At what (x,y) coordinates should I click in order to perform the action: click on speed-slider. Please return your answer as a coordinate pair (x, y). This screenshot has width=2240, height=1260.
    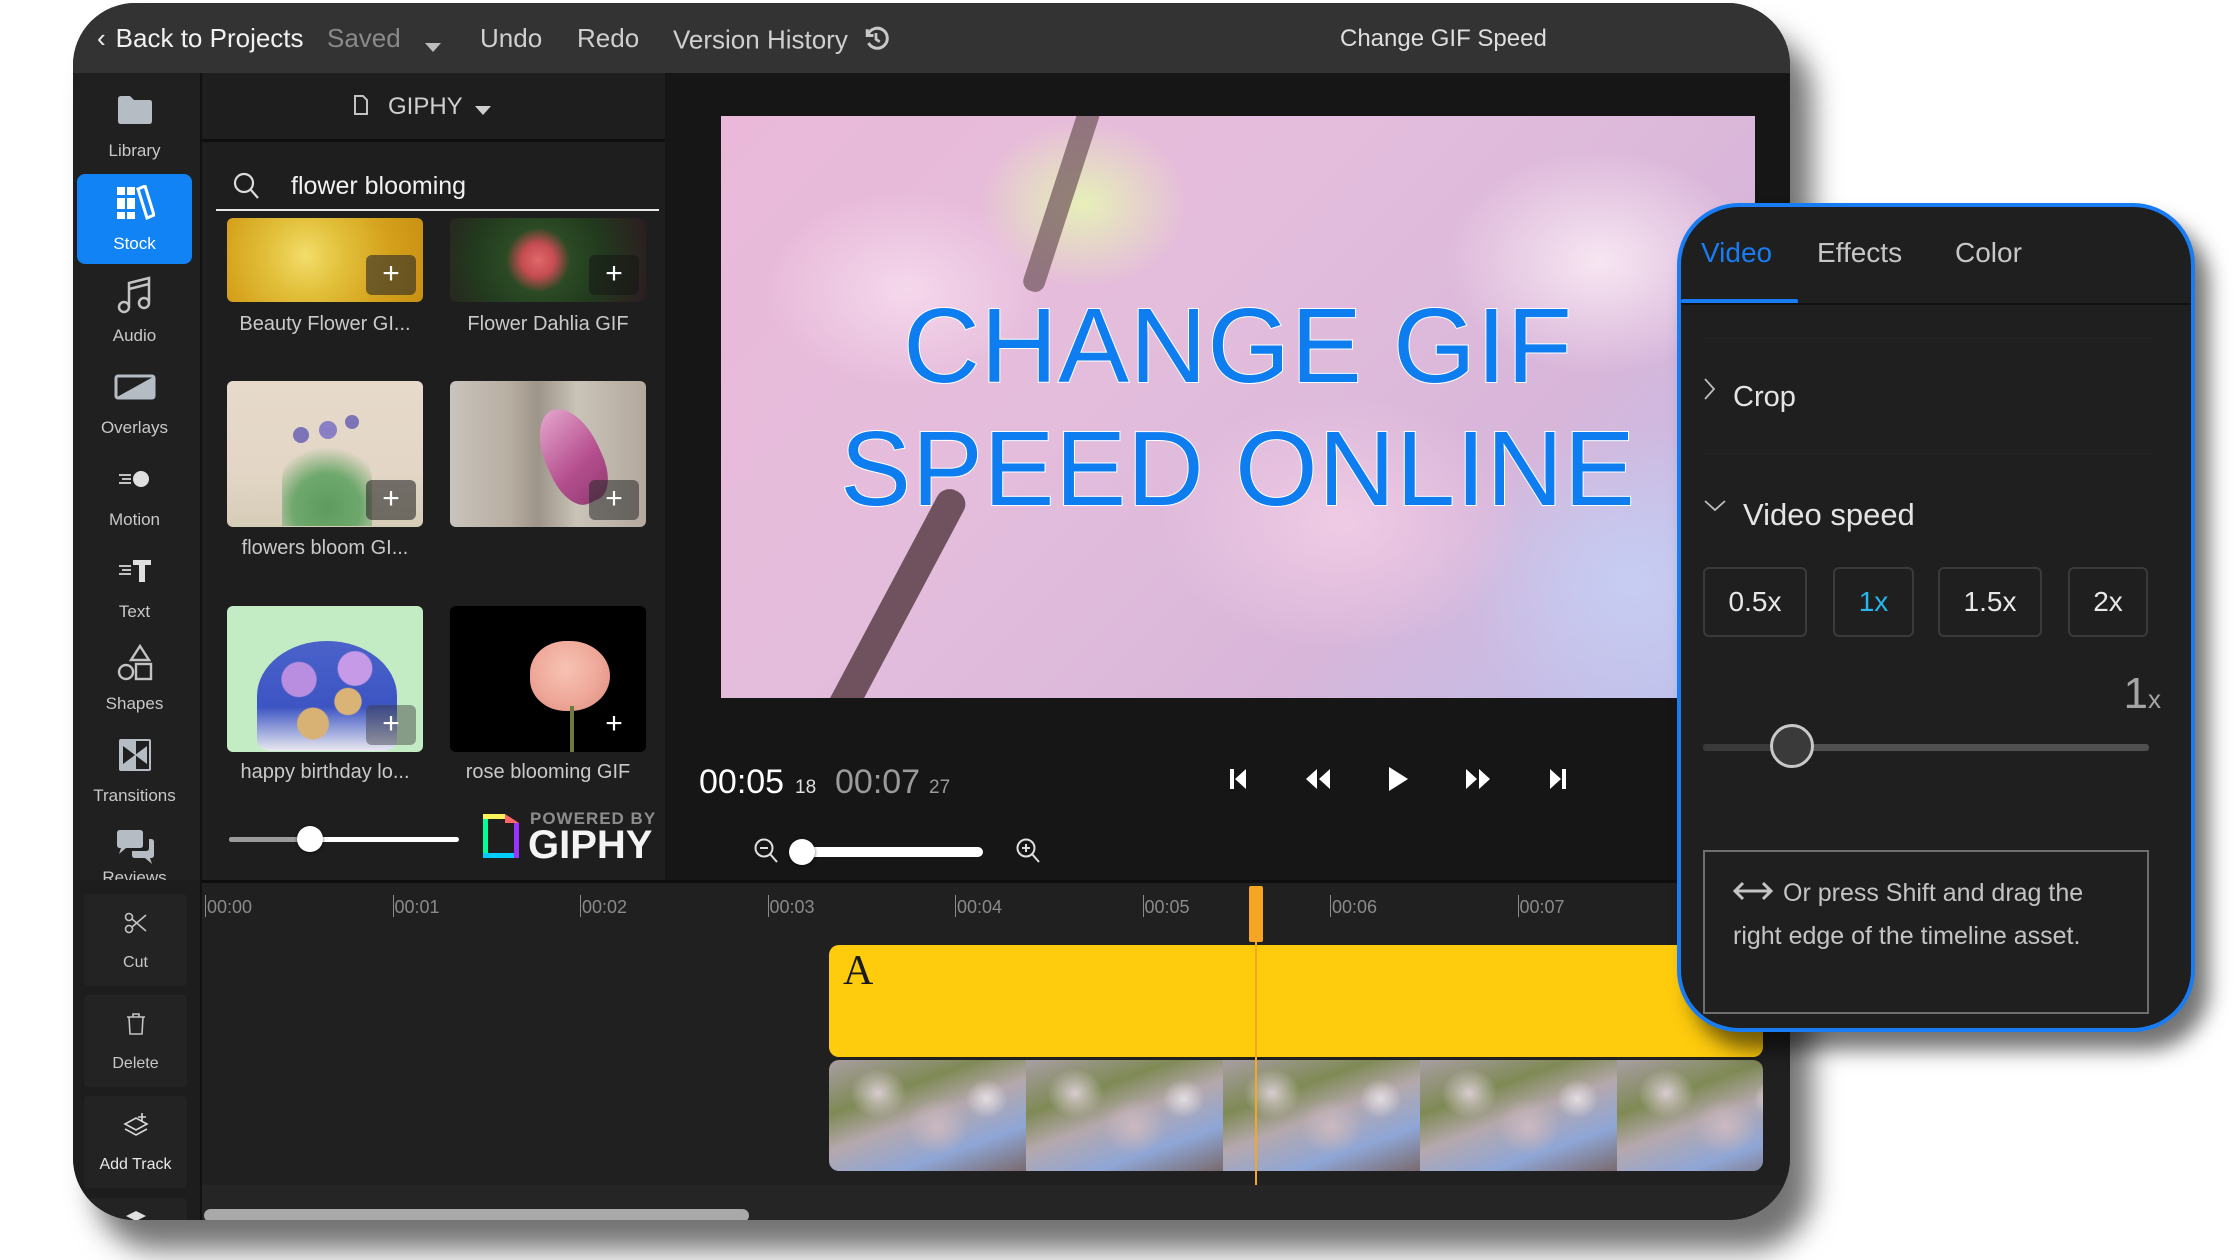
    Looking at the image, I should click on (1926, 746).